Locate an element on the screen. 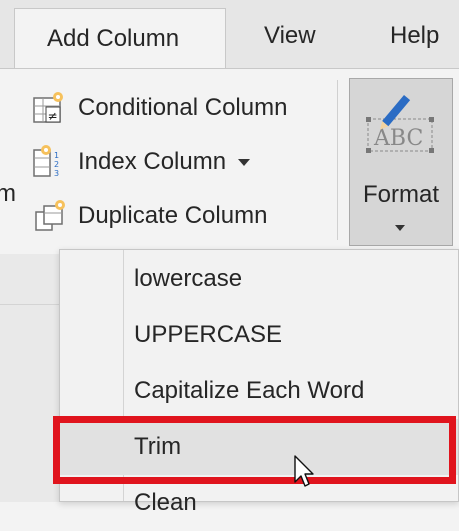  svg-text: 3 is located at coordinates (56, 173).